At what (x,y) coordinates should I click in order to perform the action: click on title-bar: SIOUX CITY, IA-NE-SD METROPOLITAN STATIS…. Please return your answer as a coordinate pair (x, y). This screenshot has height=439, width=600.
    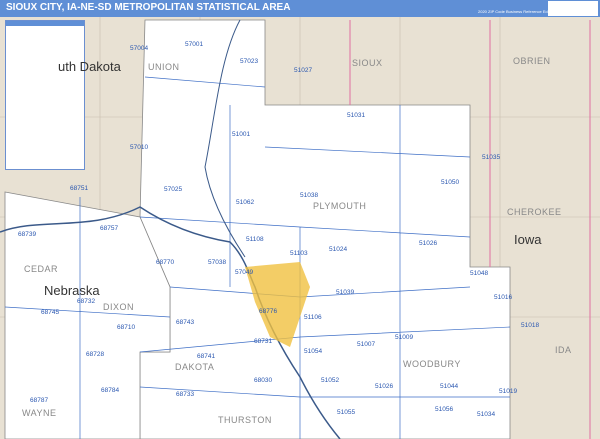
    Looking at the image, I should click on (300, 8).